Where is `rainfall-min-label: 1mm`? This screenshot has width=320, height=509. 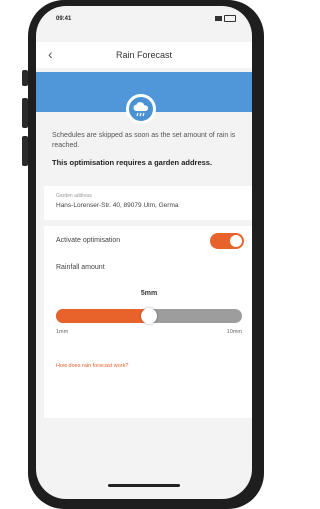
rainfall-min-label: 1mm is located at coordinates (62, 332).